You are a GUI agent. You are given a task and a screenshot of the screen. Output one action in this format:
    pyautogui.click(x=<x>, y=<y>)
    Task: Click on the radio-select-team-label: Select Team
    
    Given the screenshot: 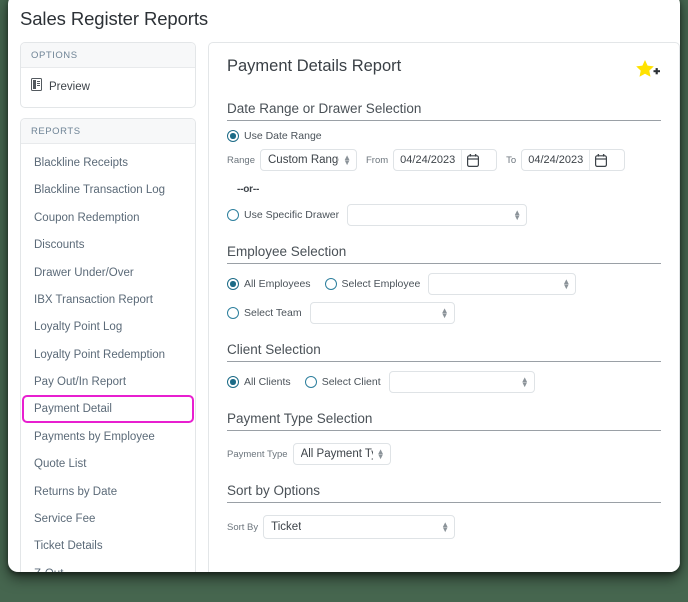 What is the action you would take?
    pyautogui.click(x=273, y=313)
    